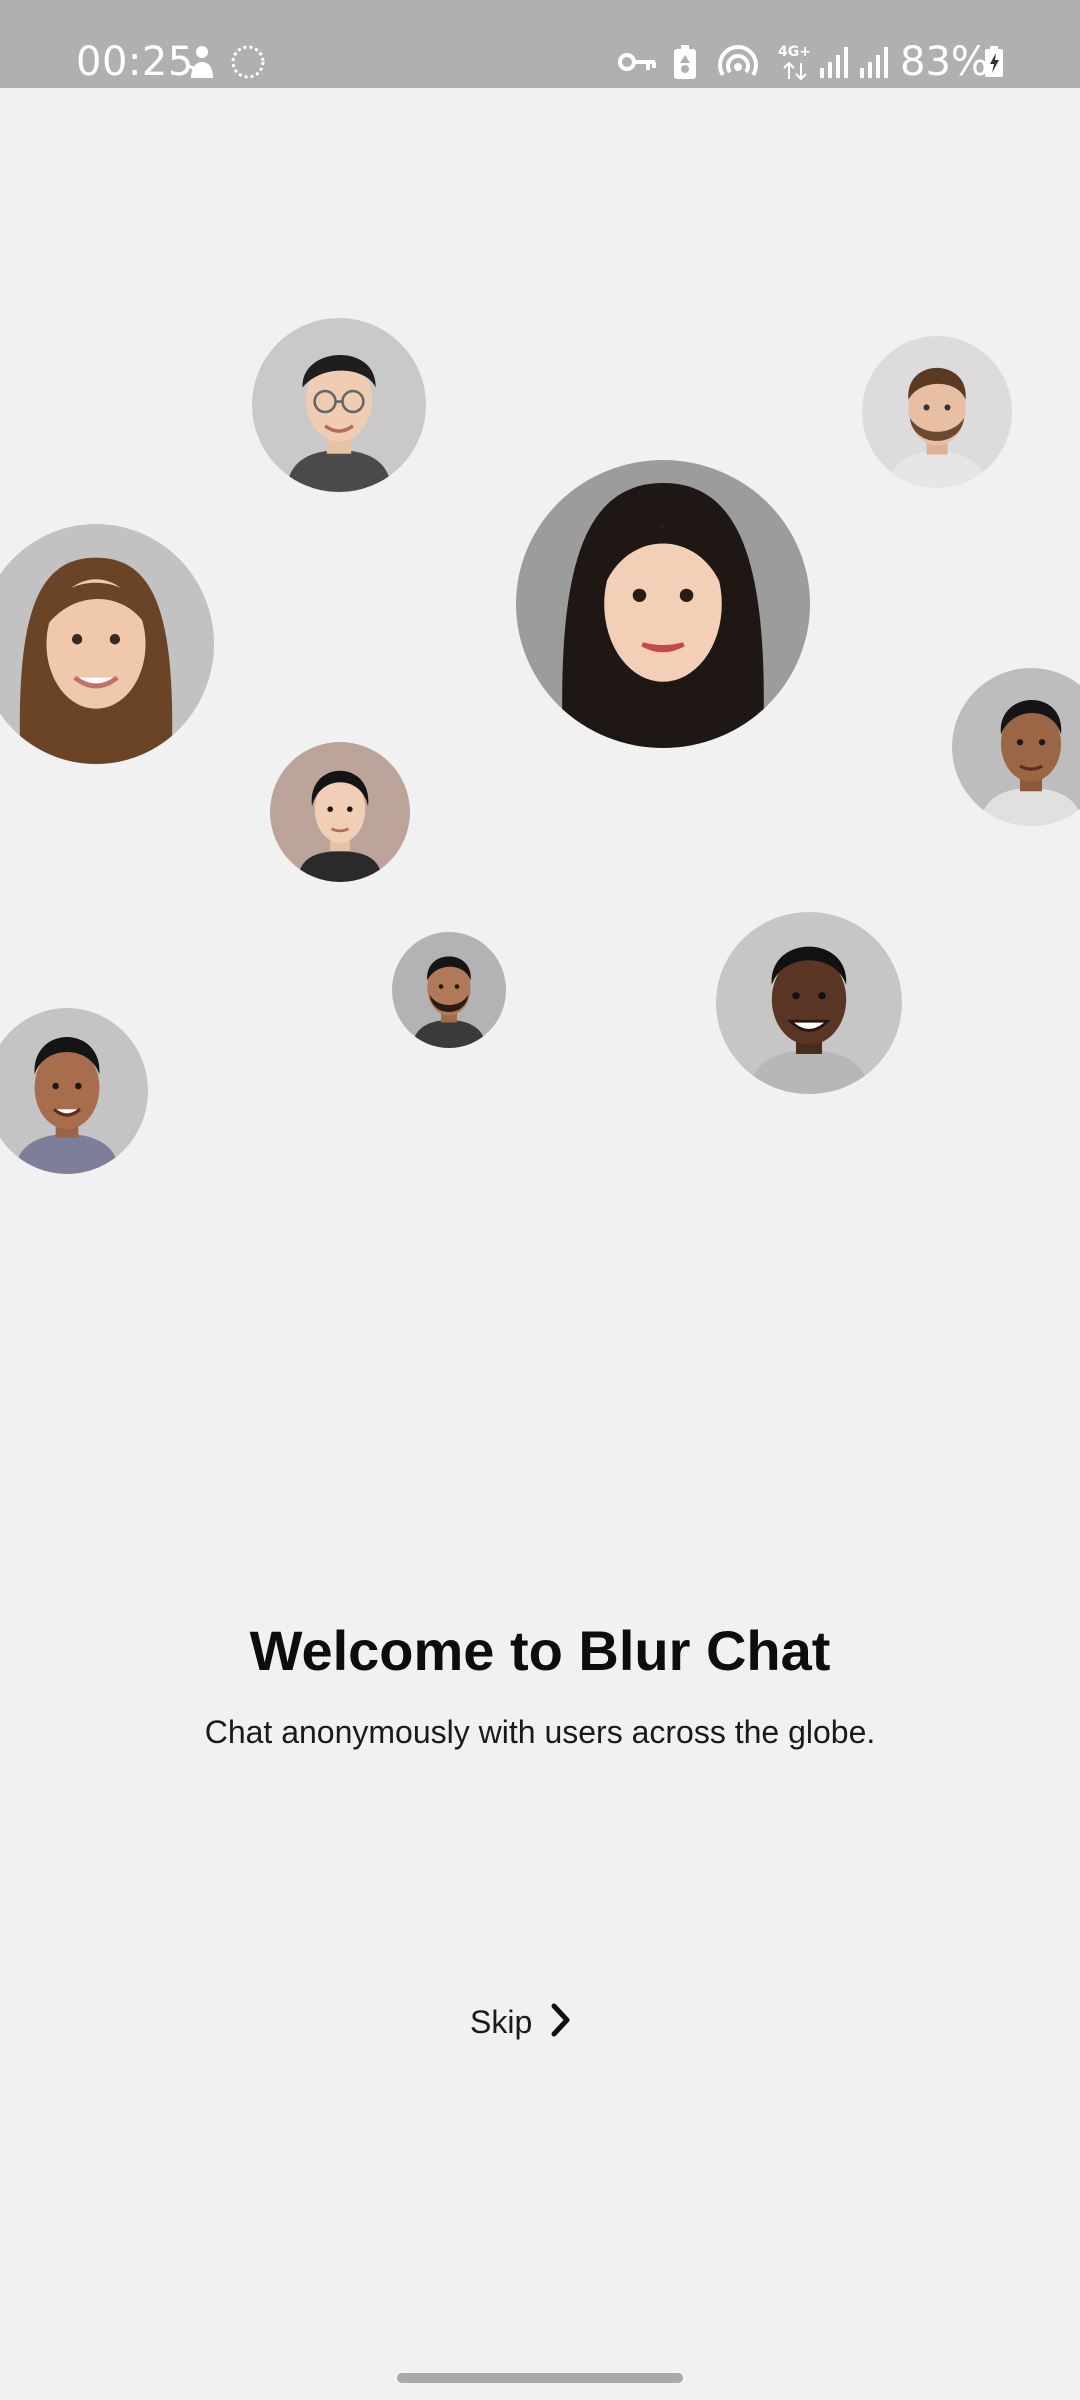 The height and width of the screenshot is (2400, 1080). Describe the element at coordinates (74, 1091) in the screenshot. I see `avatar-man-left` at that location.